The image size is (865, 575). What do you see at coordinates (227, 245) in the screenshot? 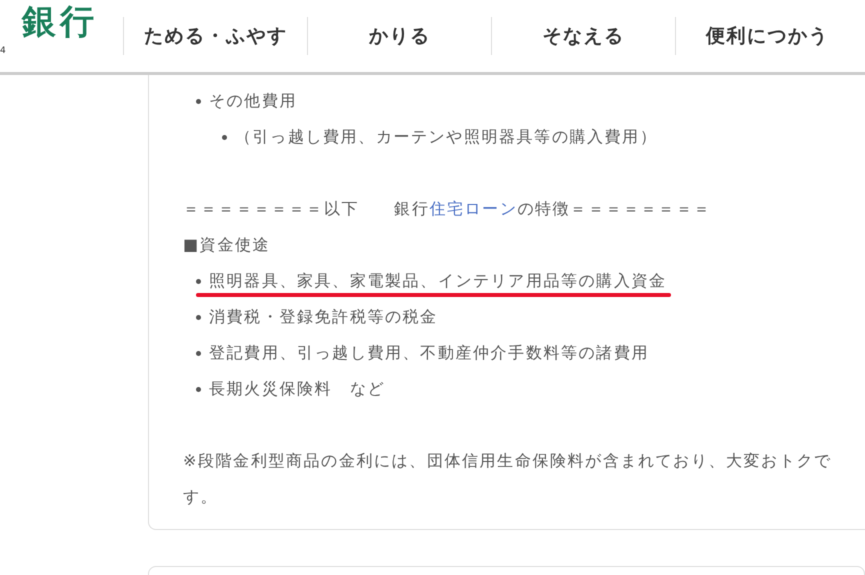
I see `section-label: ■資金使途` at bounding box center [227, 245].